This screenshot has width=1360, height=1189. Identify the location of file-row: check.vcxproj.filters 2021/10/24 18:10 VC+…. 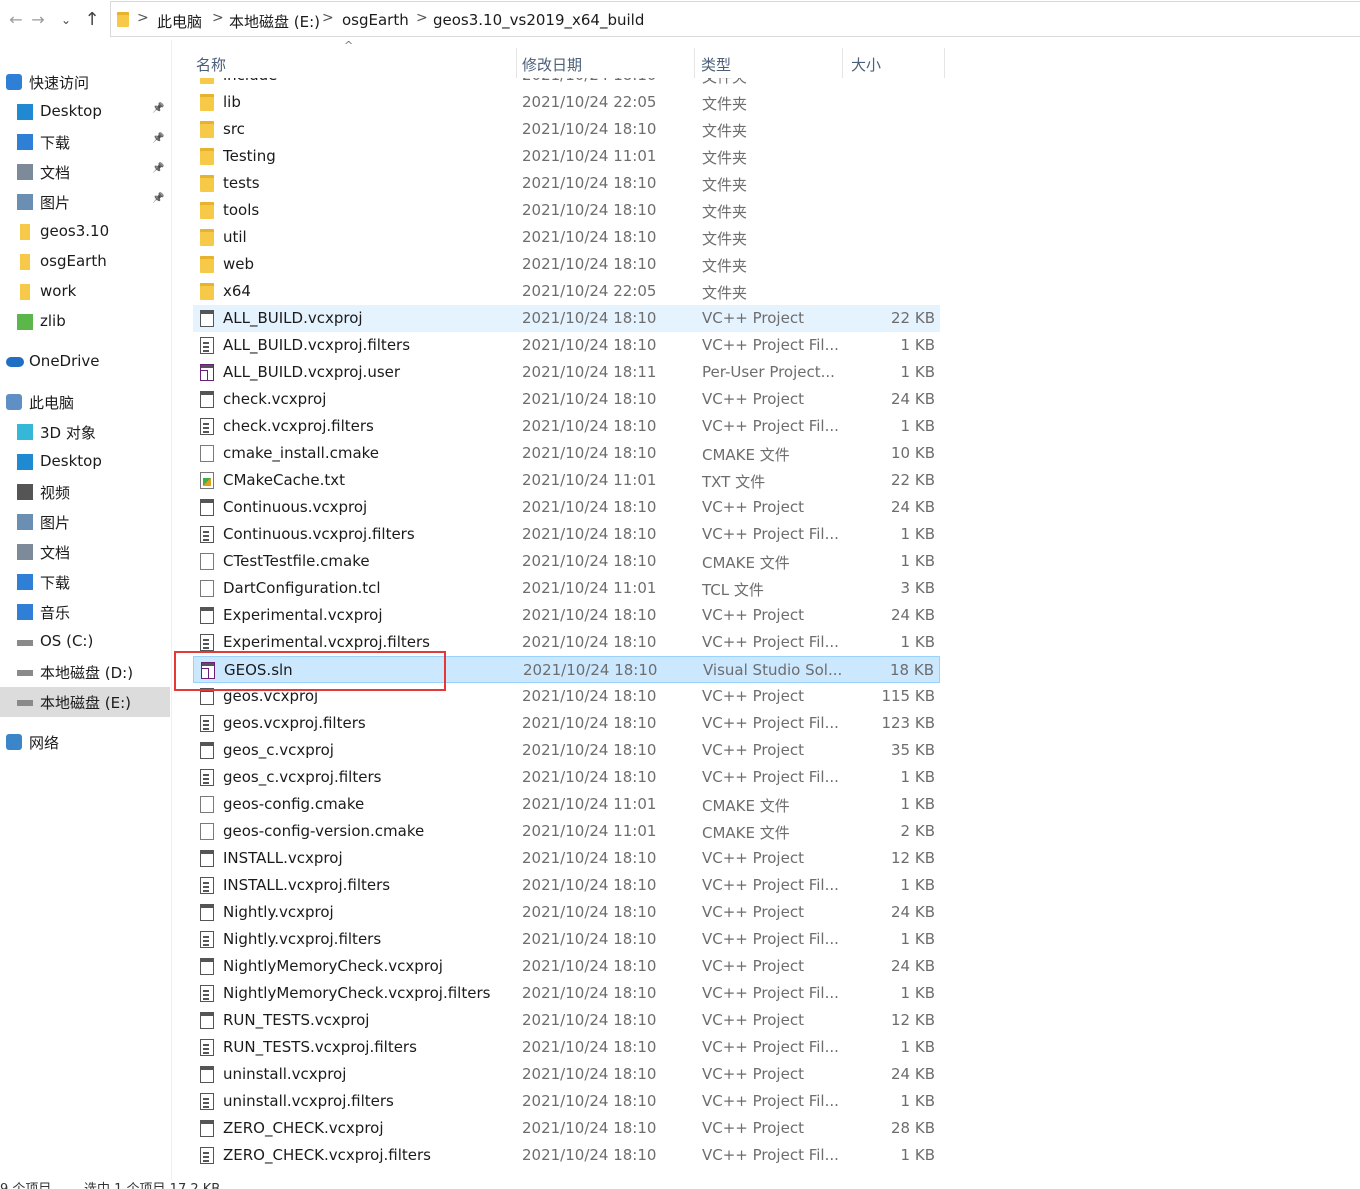
(566, 426).